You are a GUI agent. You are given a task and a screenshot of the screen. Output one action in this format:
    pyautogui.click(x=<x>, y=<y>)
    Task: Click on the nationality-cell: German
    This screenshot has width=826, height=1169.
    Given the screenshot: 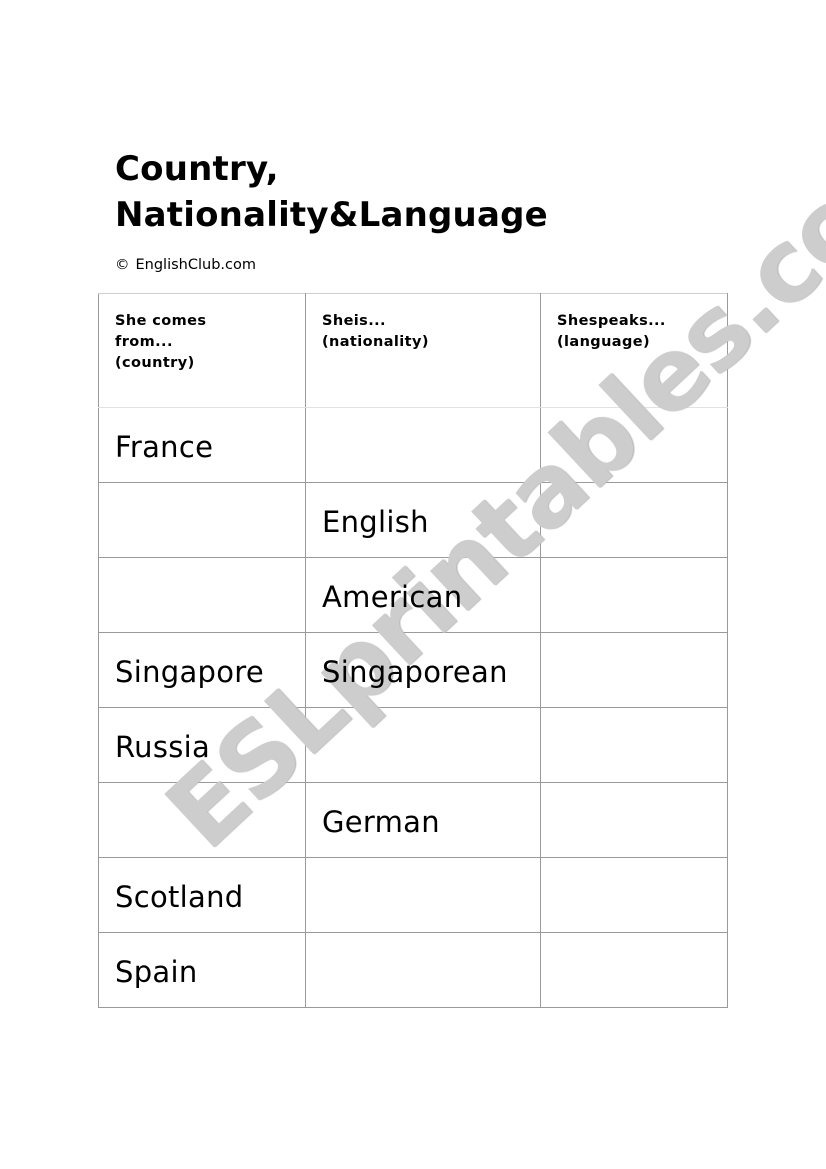 What is the action you would take?
    pyautogui.click(x=423, y=820)
    